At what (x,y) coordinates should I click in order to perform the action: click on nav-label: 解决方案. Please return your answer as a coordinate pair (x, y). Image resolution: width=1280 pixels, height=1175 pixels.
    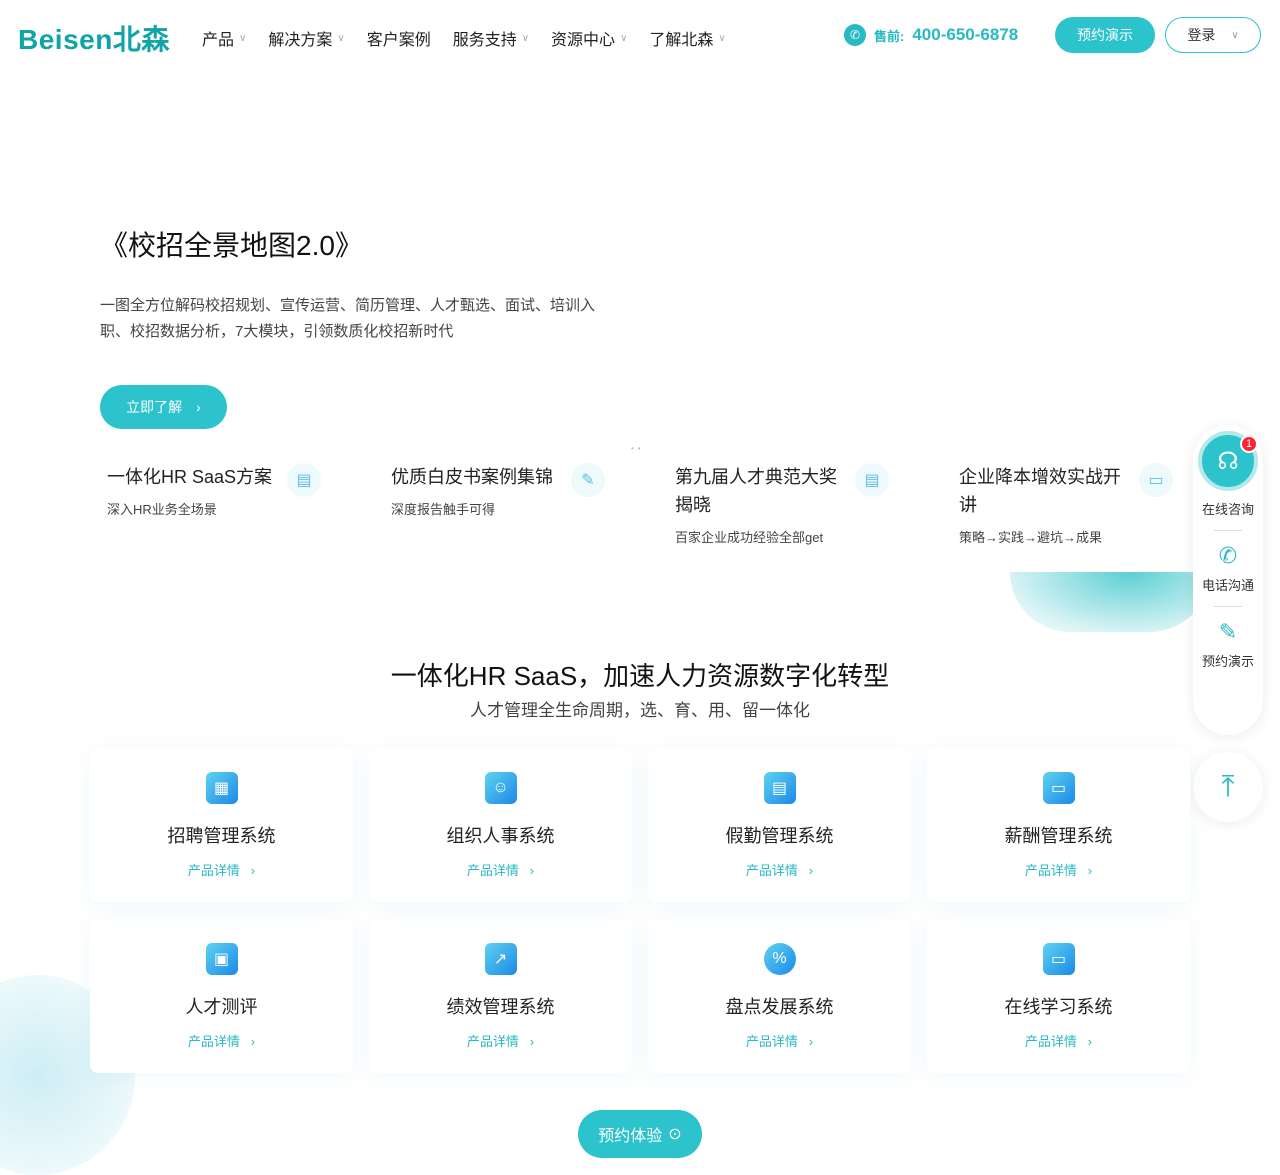
    Looking at the image, I should click on (300, 40).